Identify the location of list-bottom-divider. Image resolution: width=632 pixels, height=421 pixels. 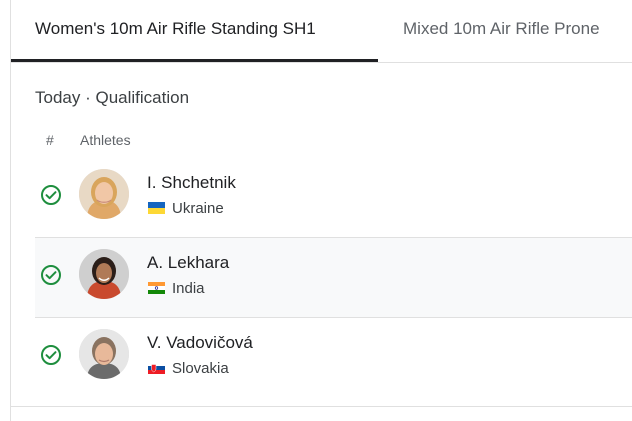
(321, 406).